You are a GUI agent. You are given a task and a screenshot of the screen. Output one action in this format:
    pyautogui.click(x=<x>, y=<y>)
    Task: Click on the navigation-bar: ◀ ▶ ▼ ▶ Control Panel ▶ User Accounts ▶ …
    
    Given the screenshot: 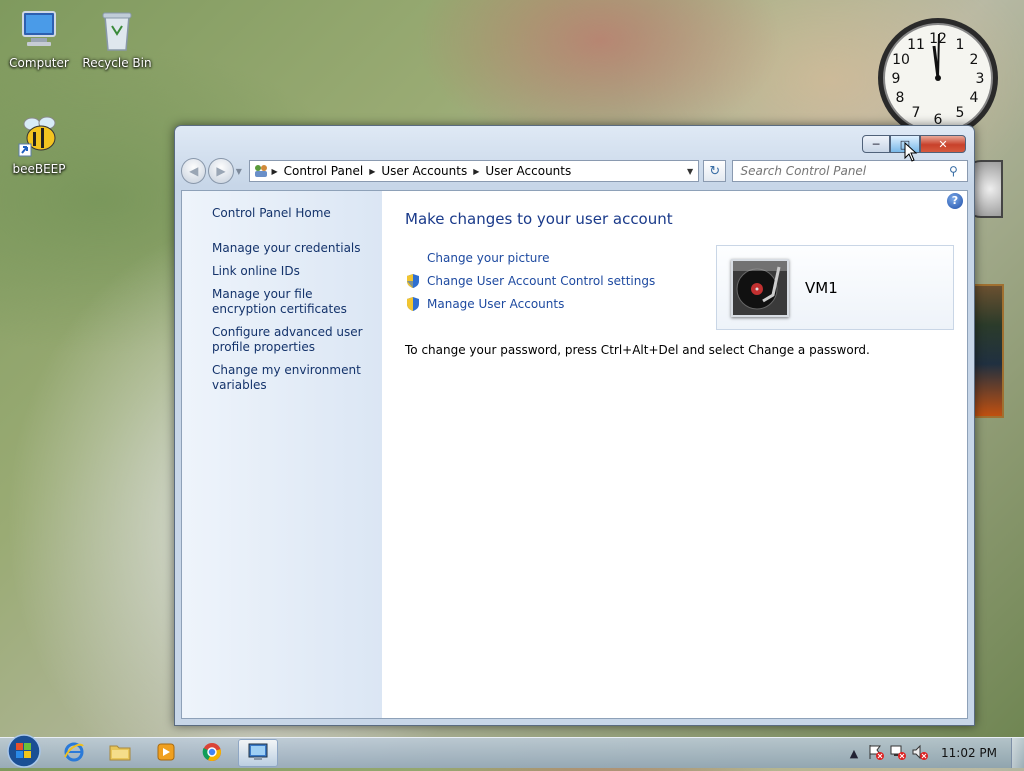 What is the action you would take?
    pyautogui.click(x=574, y=171)
    